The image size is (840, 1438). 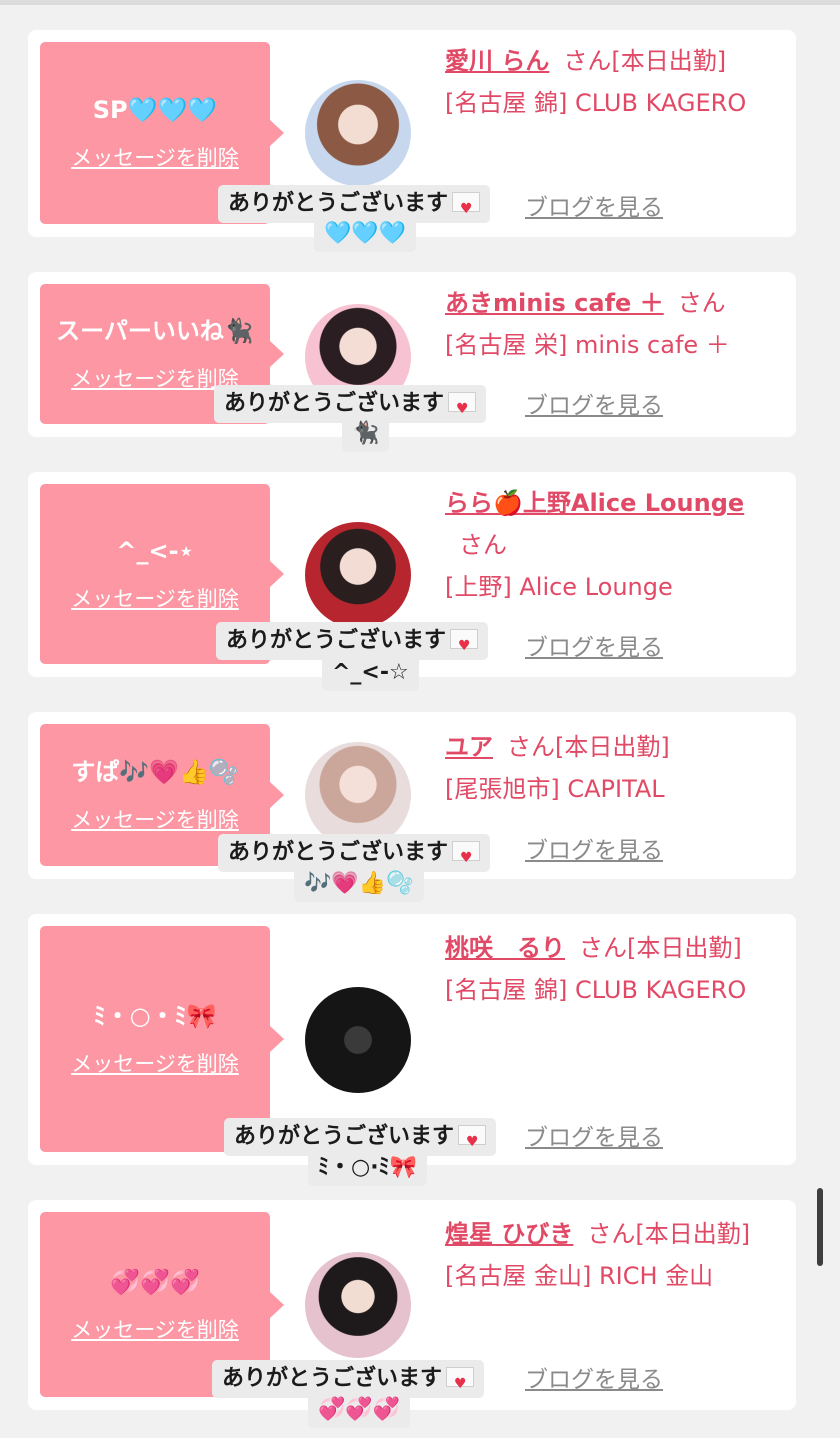 I want to click on reply-stamp: 🎶💗👍🫧, so click(x=359, y=884).